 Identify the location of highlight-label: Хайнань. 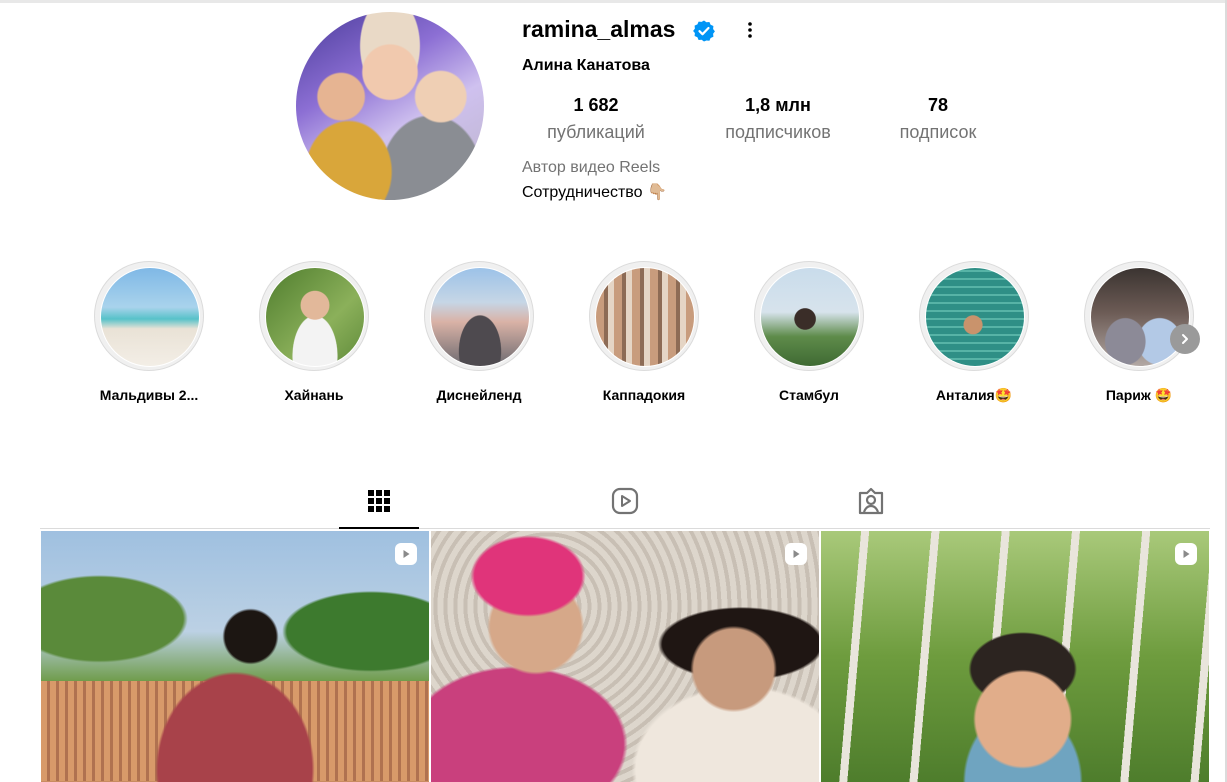
(314, 395).